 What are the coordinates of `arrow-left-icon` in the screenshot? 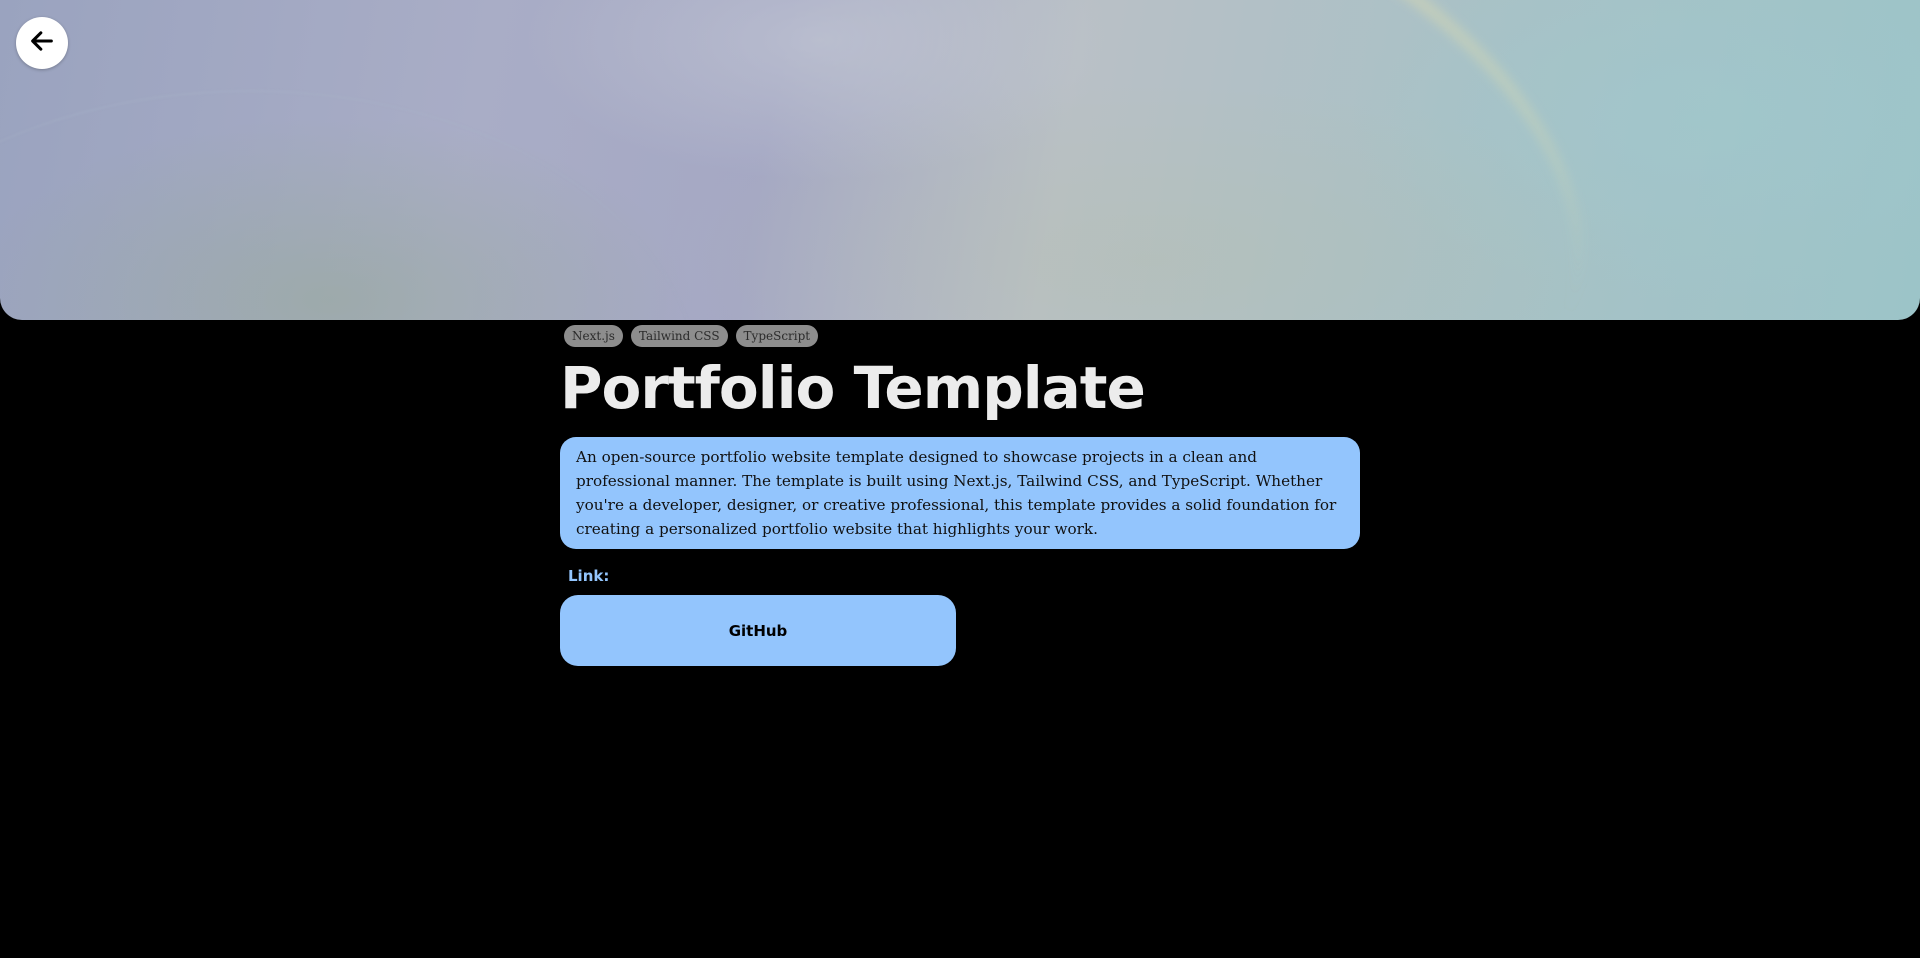 It's located at (42, 43).